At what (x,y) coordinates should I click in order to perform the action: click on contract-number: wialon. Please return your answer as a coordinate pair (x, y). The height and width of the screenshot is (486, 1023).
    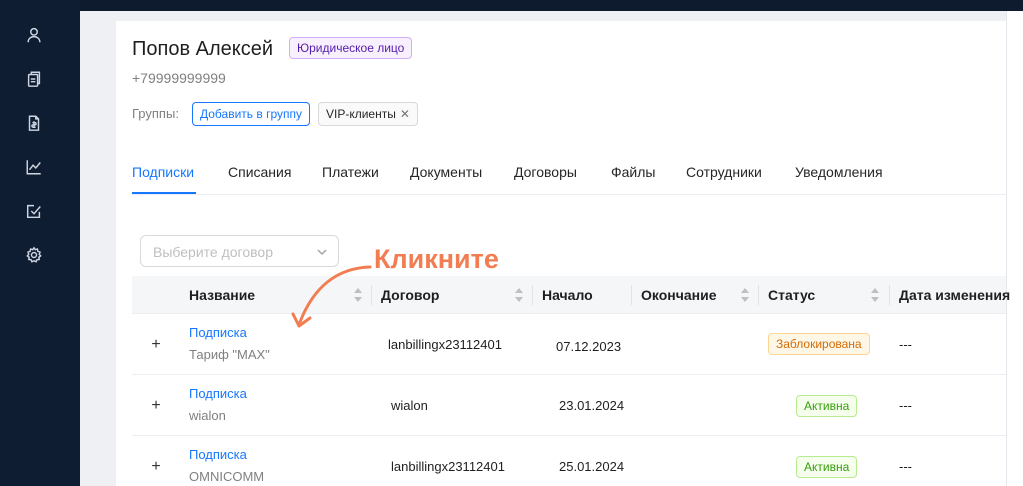
    Looking at the image, I should click on (409, 405).